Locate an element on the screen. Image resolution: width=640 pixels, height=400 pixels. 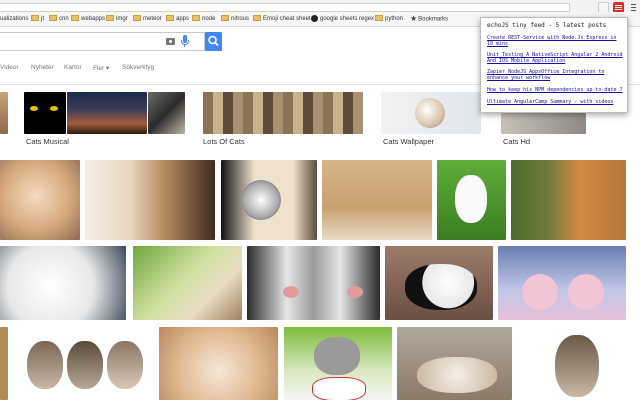
camera-icon is located at coordinates (170, 41).